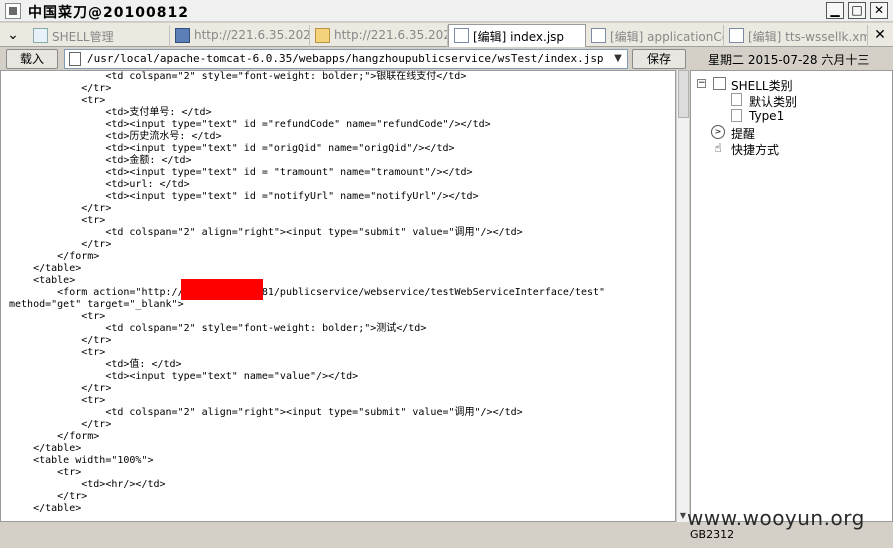 Image resolution: width=893 pixels, height=548 pixels. What do you see at coordinates (719, 83) in the screenshot?
I see `category-icon` at bounding box center [719, 83].